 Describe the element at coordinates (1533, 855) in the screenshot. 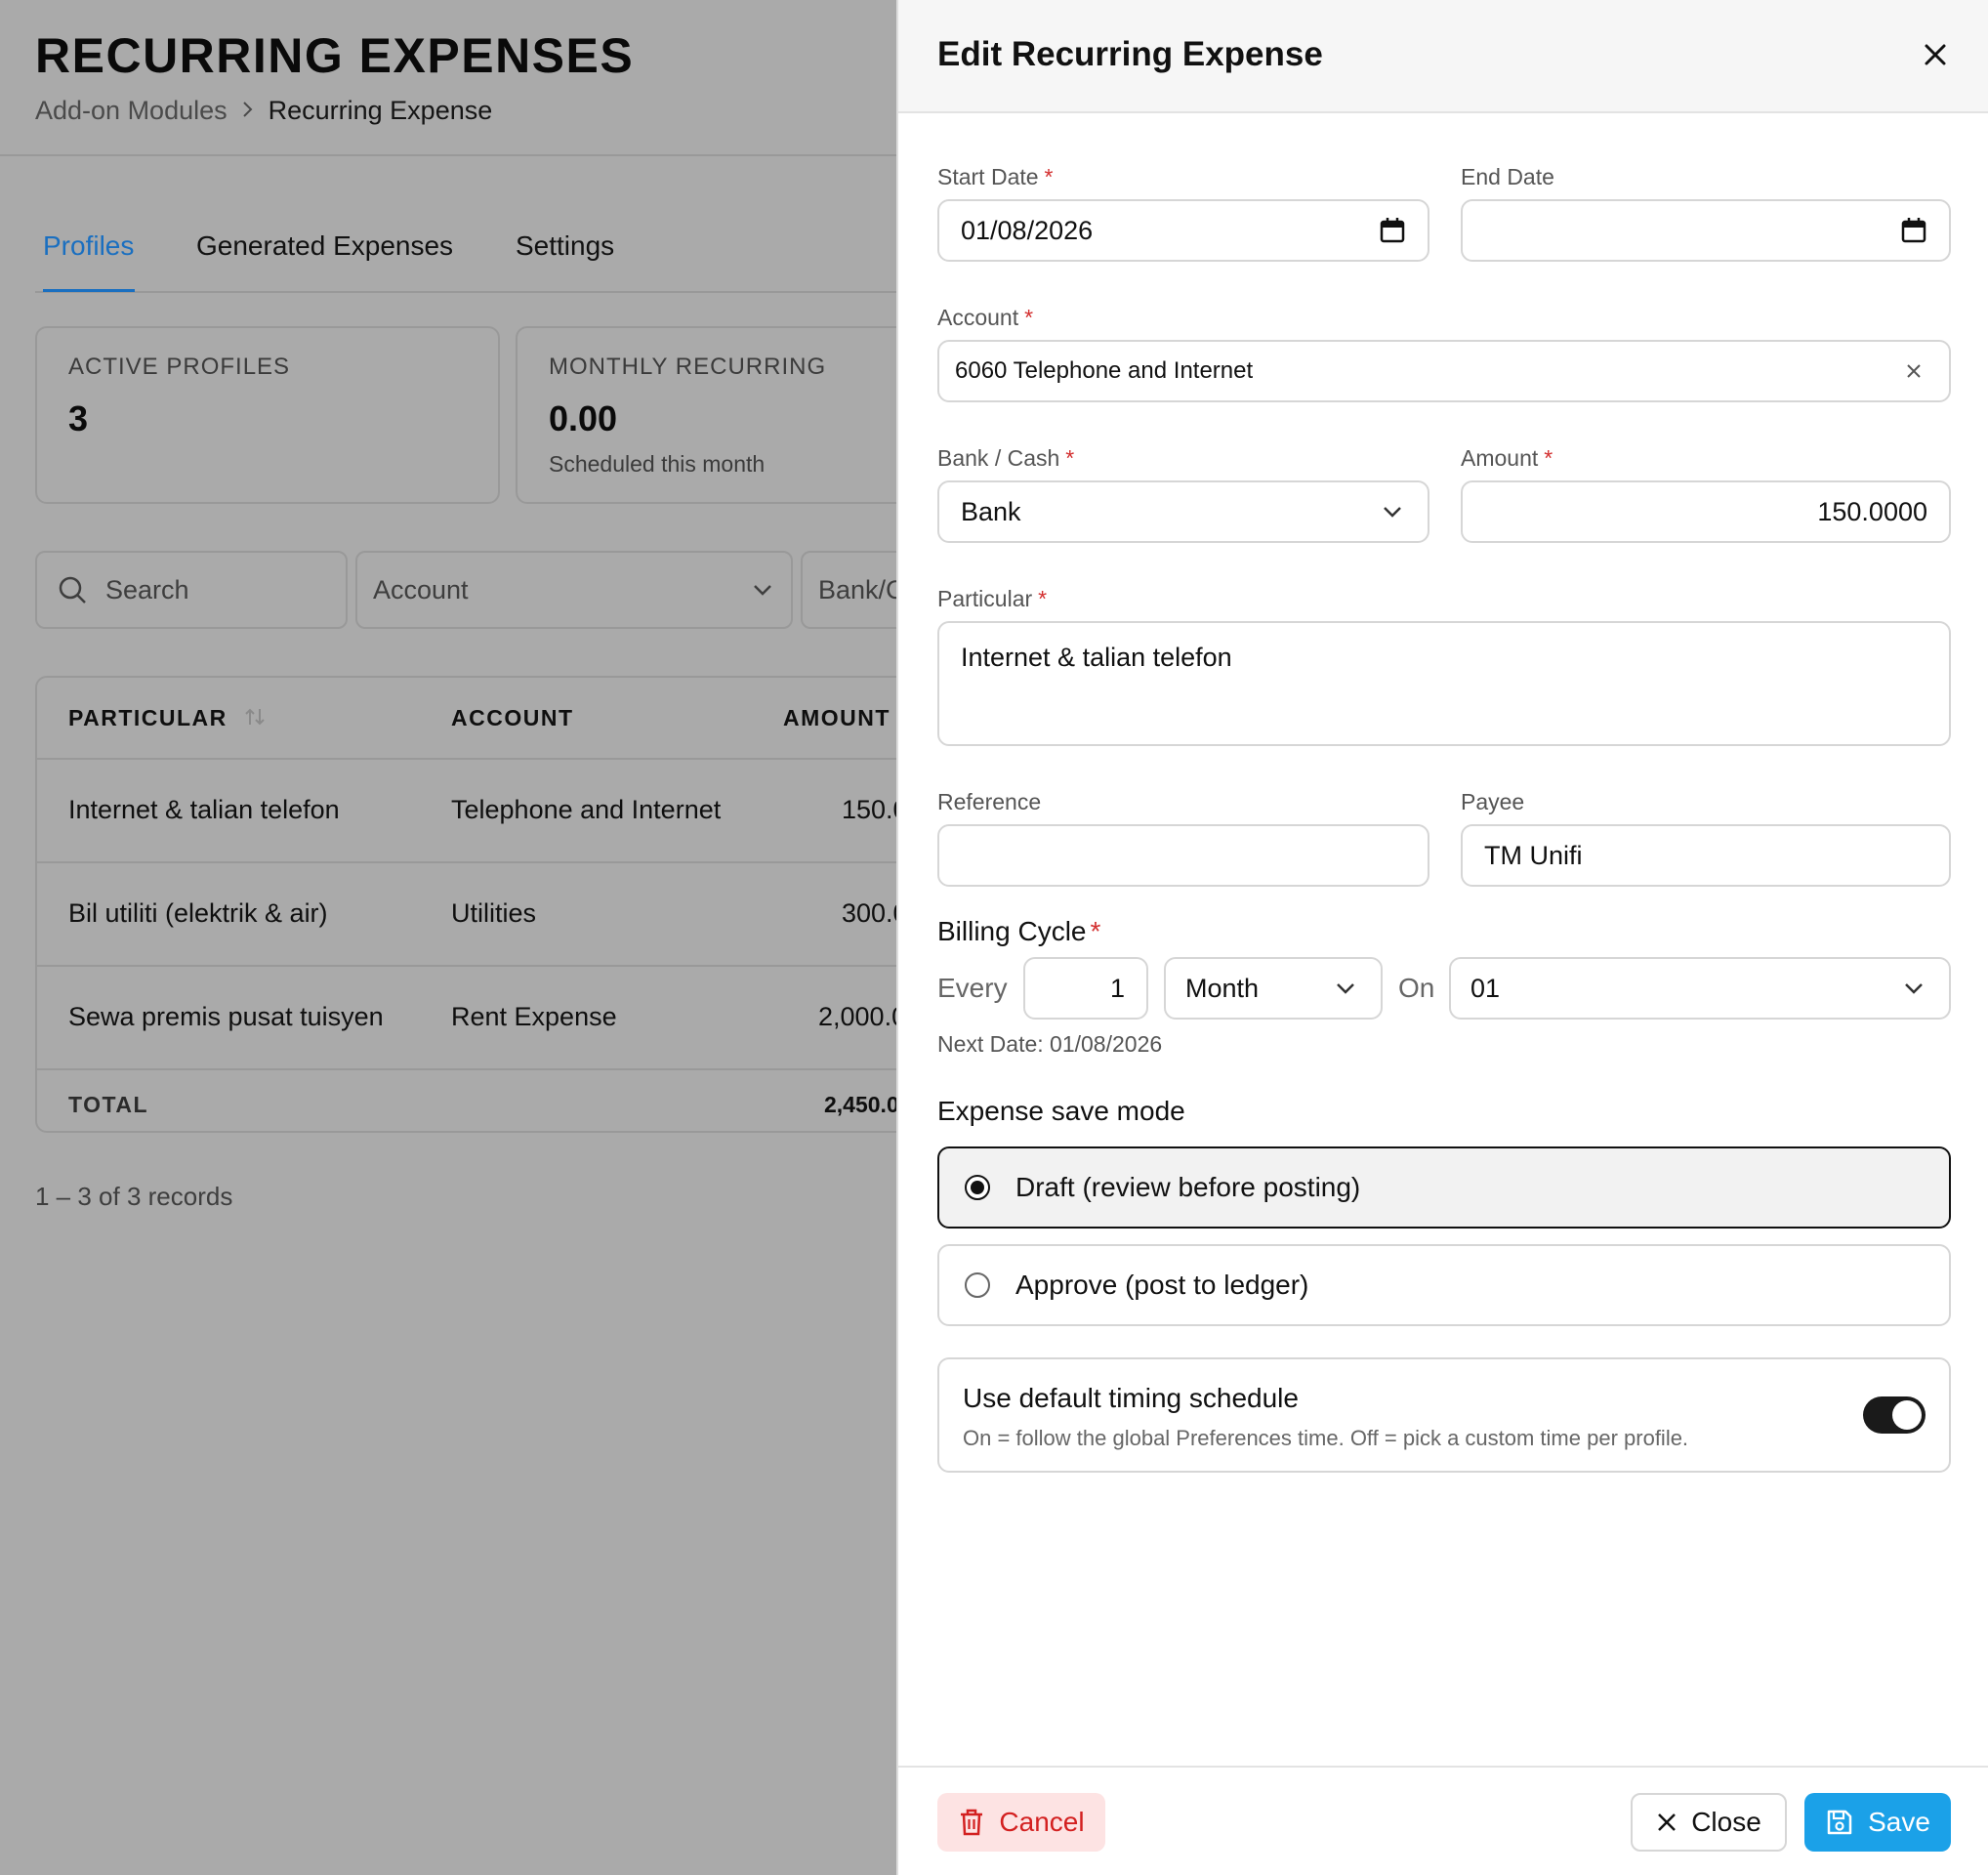

I see `payee-value: TM Unifi` at that location.